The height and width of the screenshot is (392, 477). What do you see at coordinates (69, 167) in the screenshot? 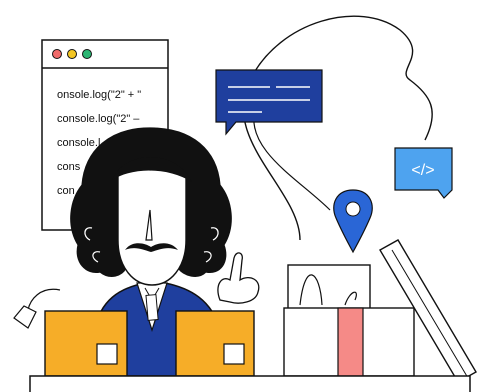
I see `code-line: cons` at bounding box center [69, 167].